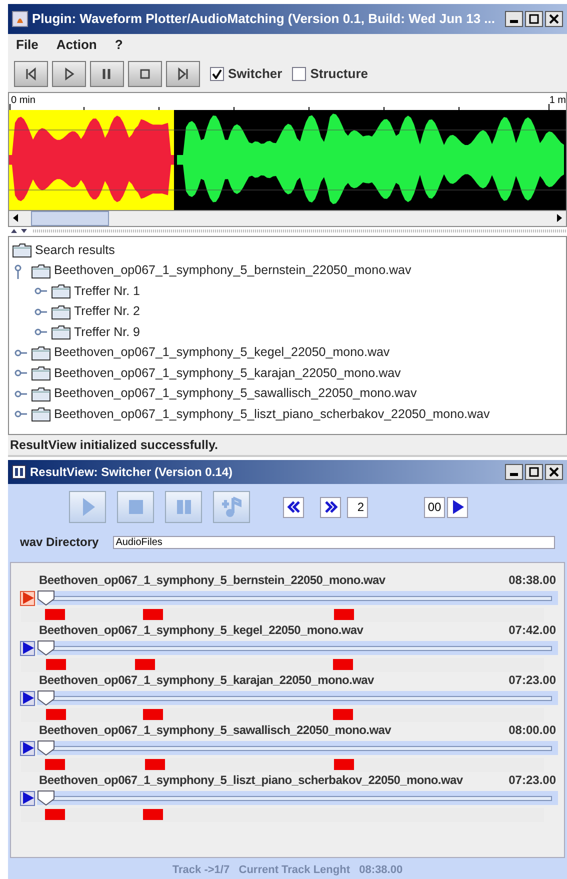 The width and height of the screenshot is (567, 879). I want to click on stop-button, so click(145, 74).